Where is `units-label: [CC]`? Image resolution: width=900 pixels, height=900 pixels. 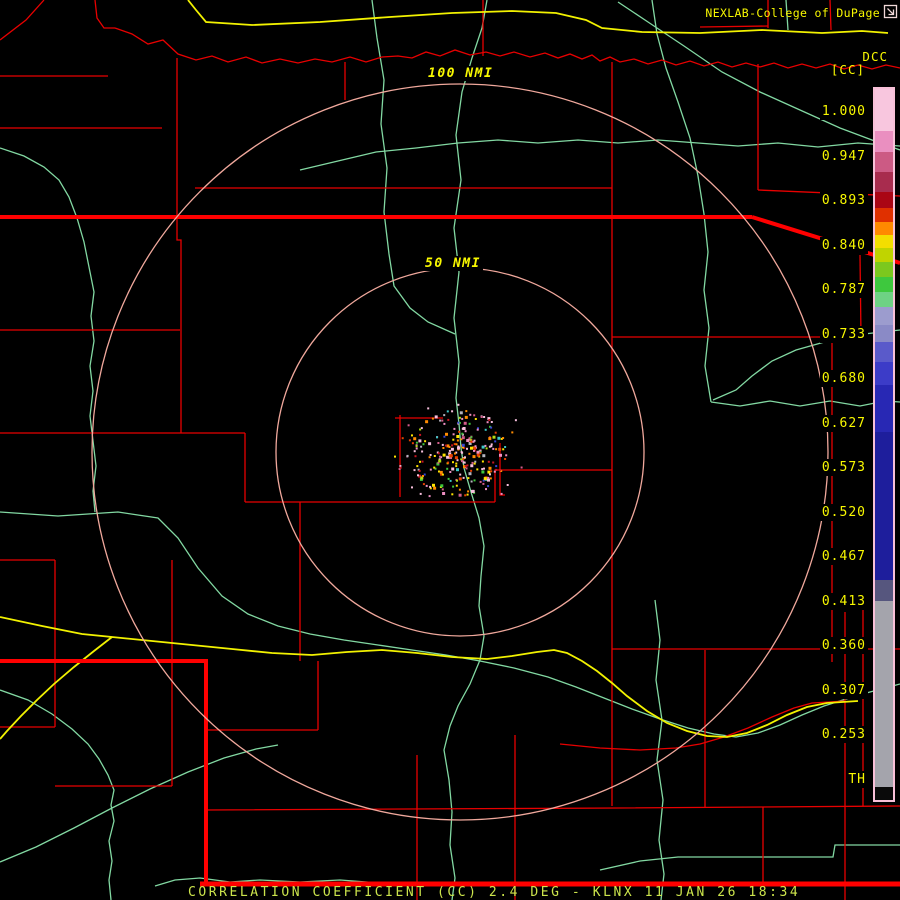
units-label: [CC] is located at coordinates (847, 69).